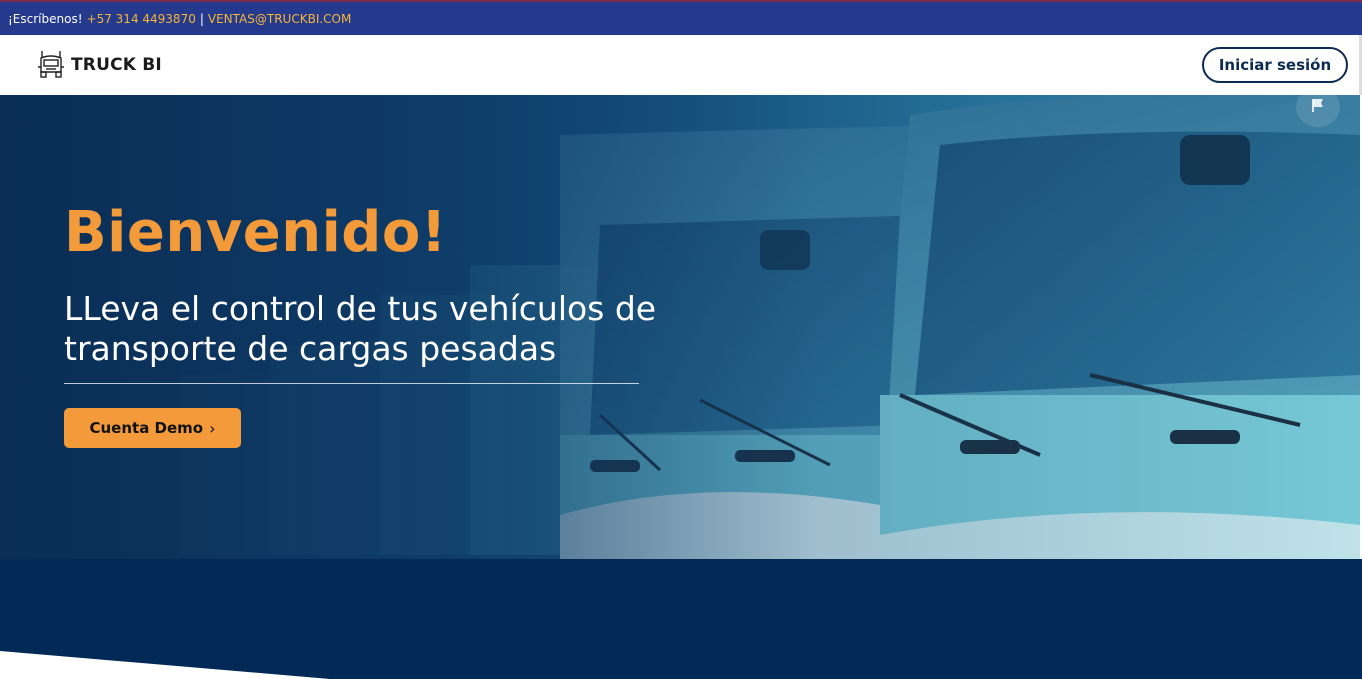 This screenshot has height=679, width=1362. What do you see at coordinates (681, 65) in the screenshot?
I see `main-navbar: TRUCK BI Iniciar sesión` at bounding box center [681, 65].